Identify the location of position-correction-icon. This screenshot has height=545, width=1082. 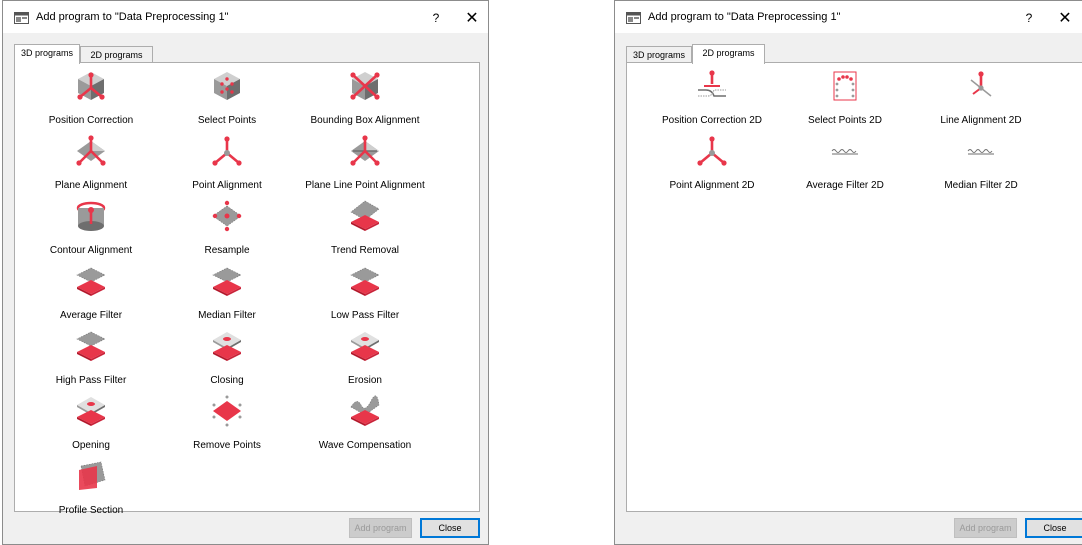
(91, 86).